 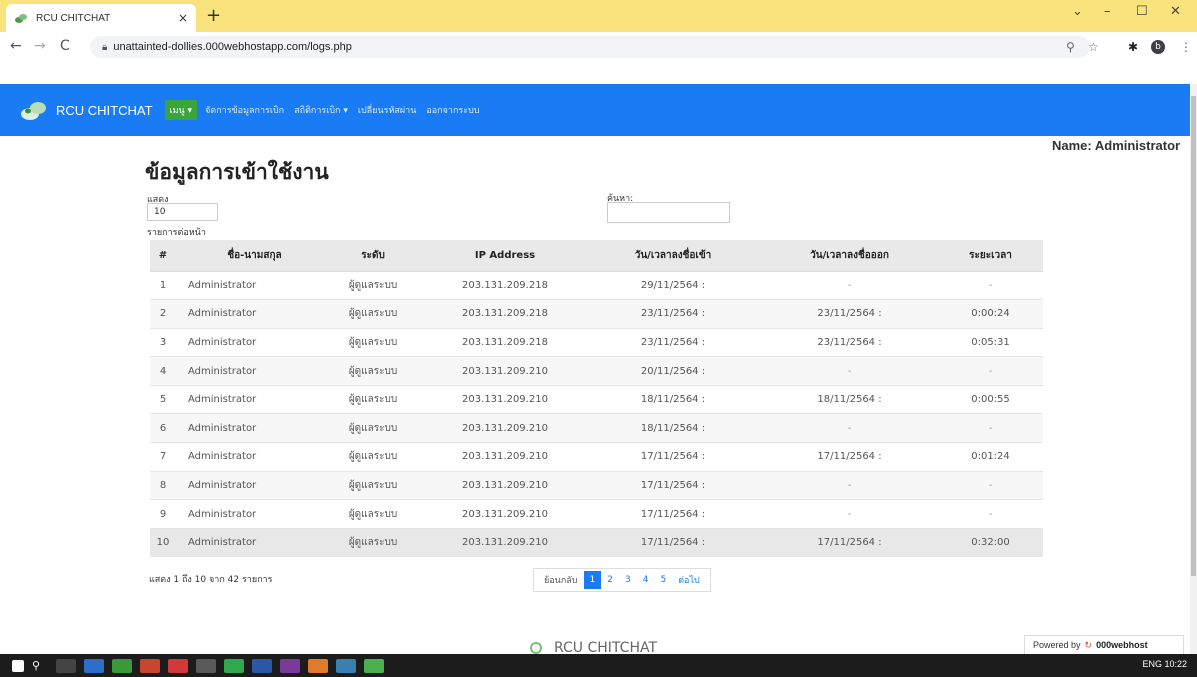 I want to click on webhost-logo-icon: ↻, so click(x=1088, y=644).